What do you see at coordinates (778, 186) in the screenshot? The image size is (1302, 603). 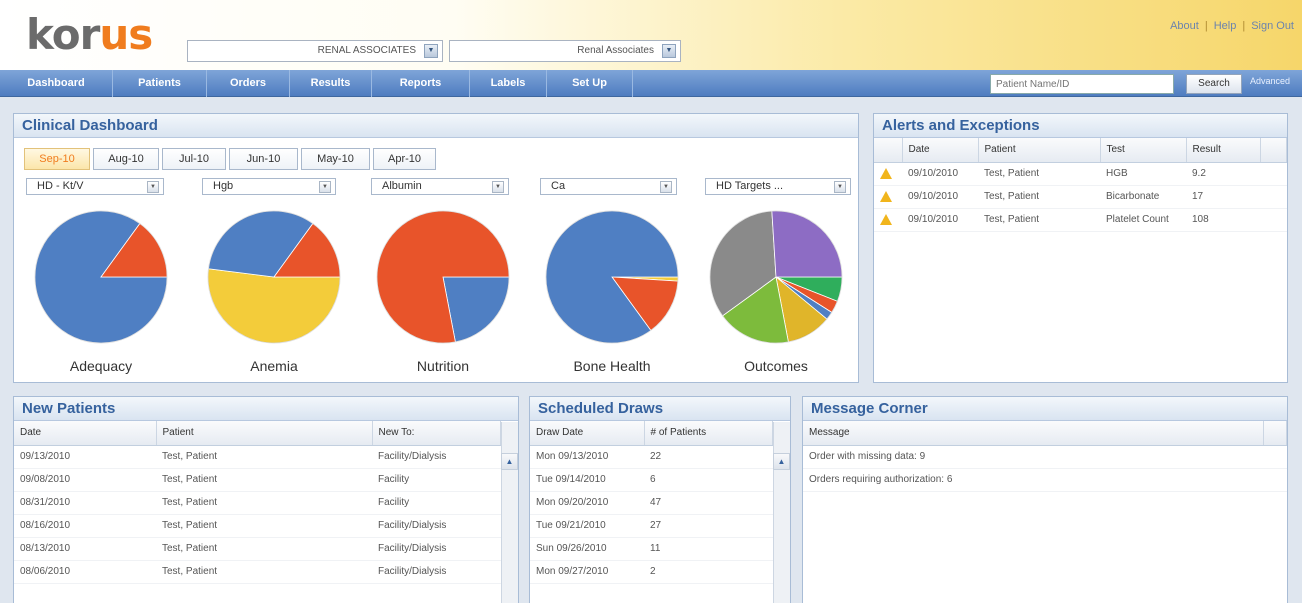 I see `outcomes-metric-select: HD Targets ... ▼` at bounding box center [778, 186].